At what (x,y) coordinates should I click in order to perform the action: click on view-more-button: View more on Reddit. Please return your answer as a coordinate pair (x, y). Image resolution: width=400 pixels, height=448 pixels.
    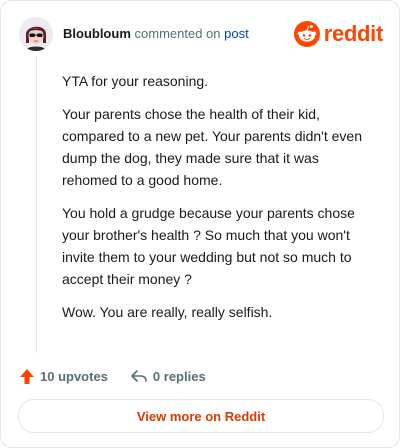
    Looking at the image, I should click on (201, 416).